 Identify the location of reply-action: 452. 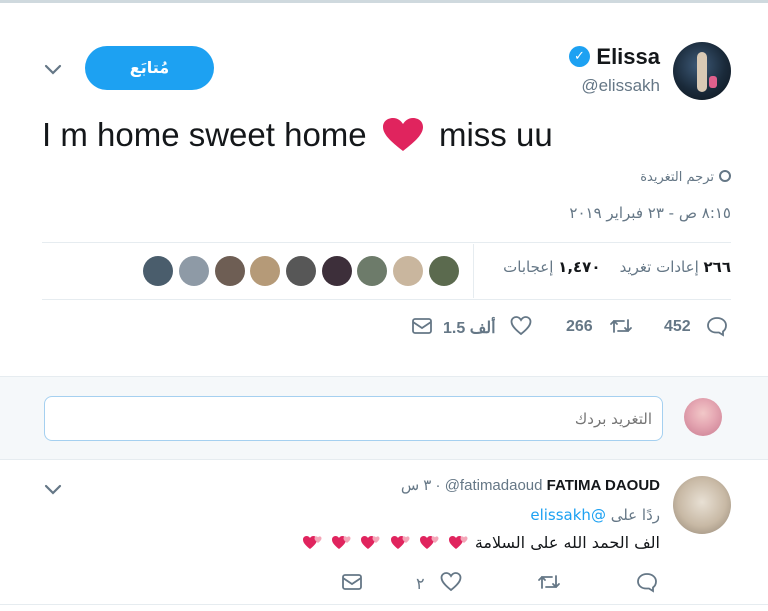
(677, 327).